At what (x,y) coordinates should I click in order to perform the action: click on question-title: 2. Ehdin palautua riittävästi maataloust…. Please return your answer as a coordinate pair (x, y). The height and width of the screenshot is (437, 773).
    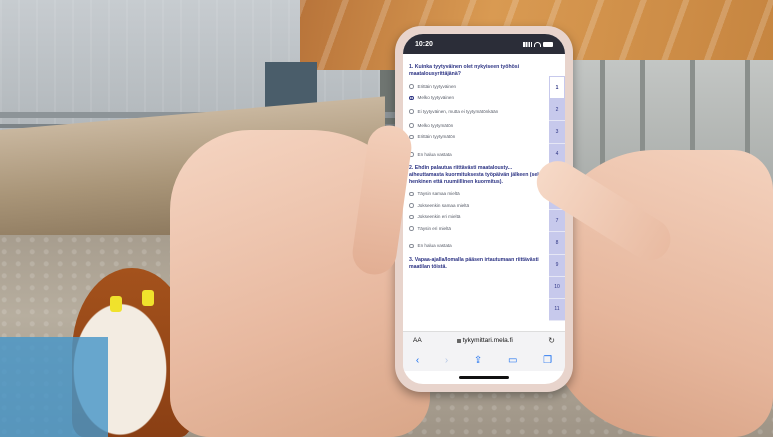
    Looking at the image, I should click on (476, 175).